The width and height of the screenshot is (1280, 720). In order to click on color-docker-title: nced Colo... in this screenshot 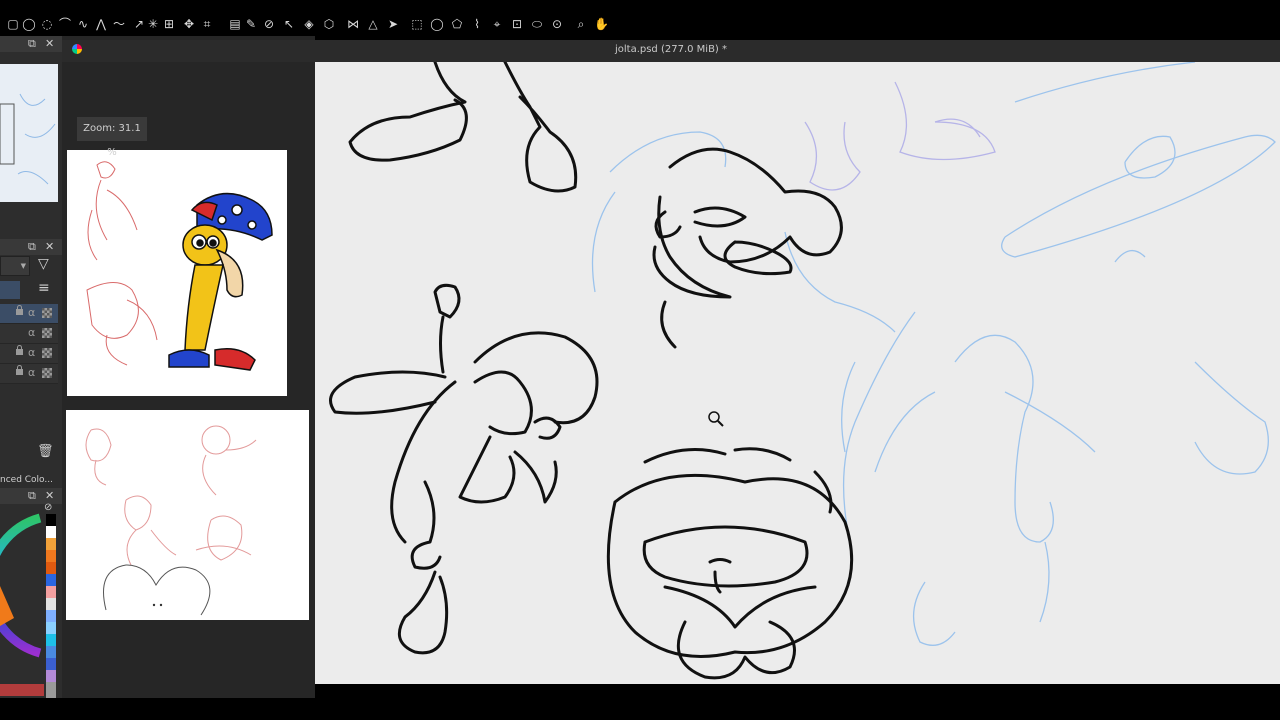, I will do `click(26, 480)`.